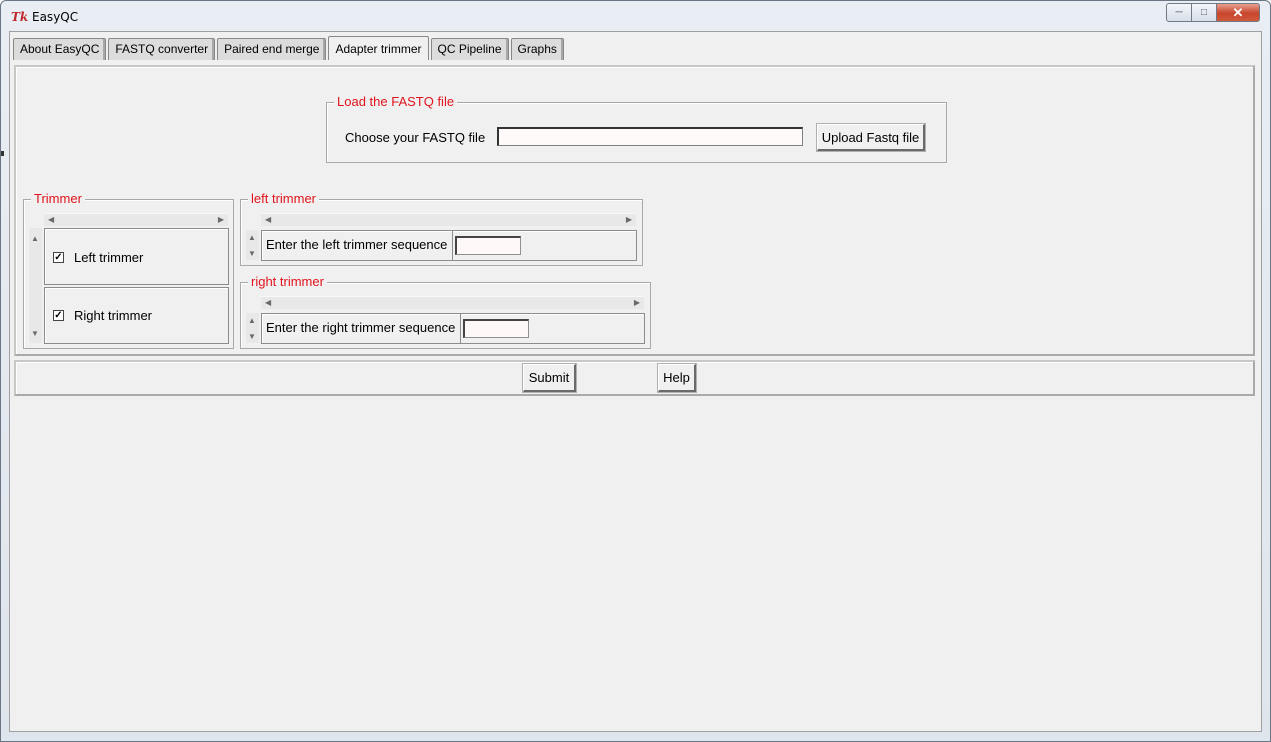 The height and width of the screenshot is (742, 1271). I want to click on fastq-file-input, so click(650, 136).